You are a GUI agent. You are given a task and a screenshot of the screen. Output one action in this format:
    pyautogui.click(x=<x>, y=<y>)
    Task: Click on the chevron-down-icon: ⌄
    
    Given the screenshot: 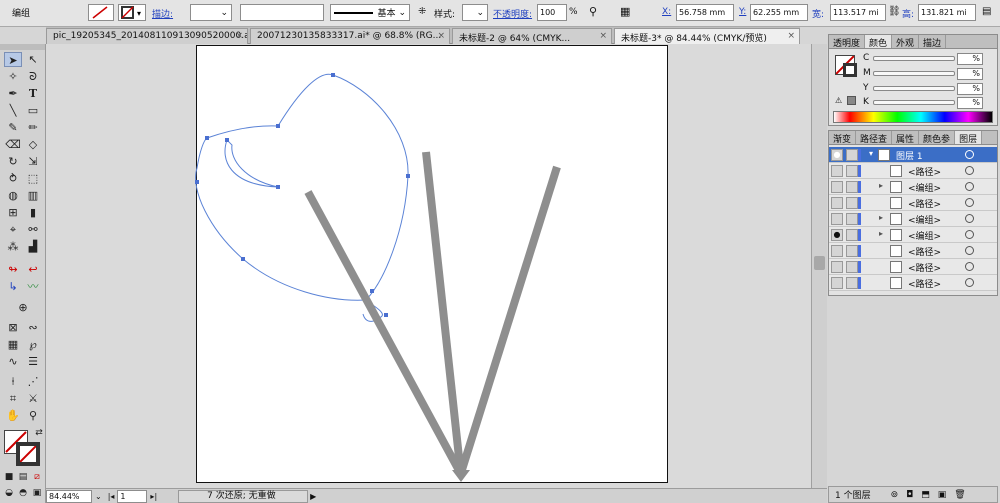 What is the action you would take?
    pyautogui.click(x=98, y=496)
    